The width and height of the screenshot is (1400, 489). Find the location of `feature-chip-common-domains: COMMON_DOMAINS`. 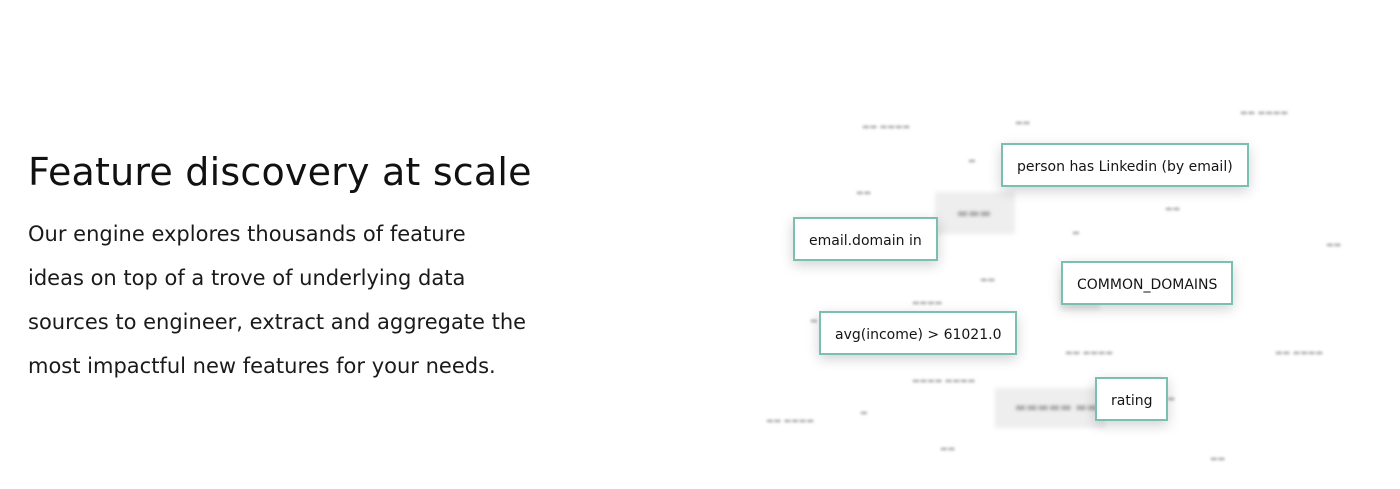

feature-chip-common-domains: COMMON_DOMAINS is located at coordinates (1147, 283).